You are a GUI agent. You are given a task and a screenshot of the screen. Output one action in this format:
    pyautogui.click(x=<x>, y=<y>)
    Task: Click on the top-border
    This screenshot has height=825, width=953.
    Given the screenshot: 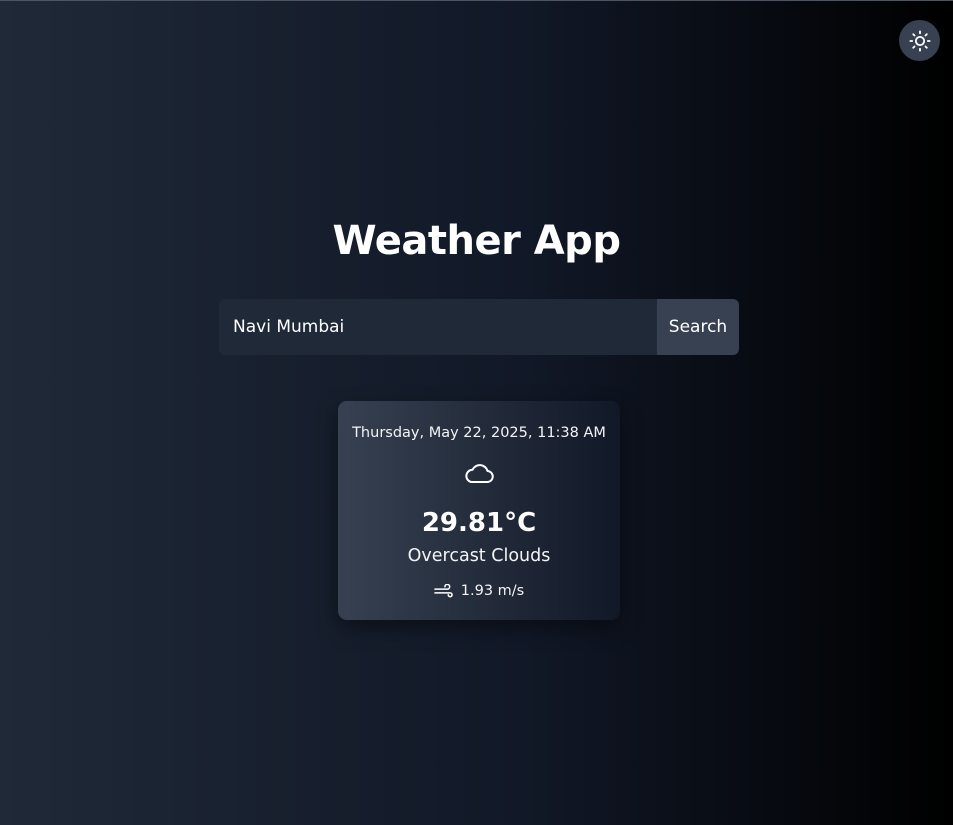 What is the action you would take?
    pyautogui.click(x=476, y=0)
    